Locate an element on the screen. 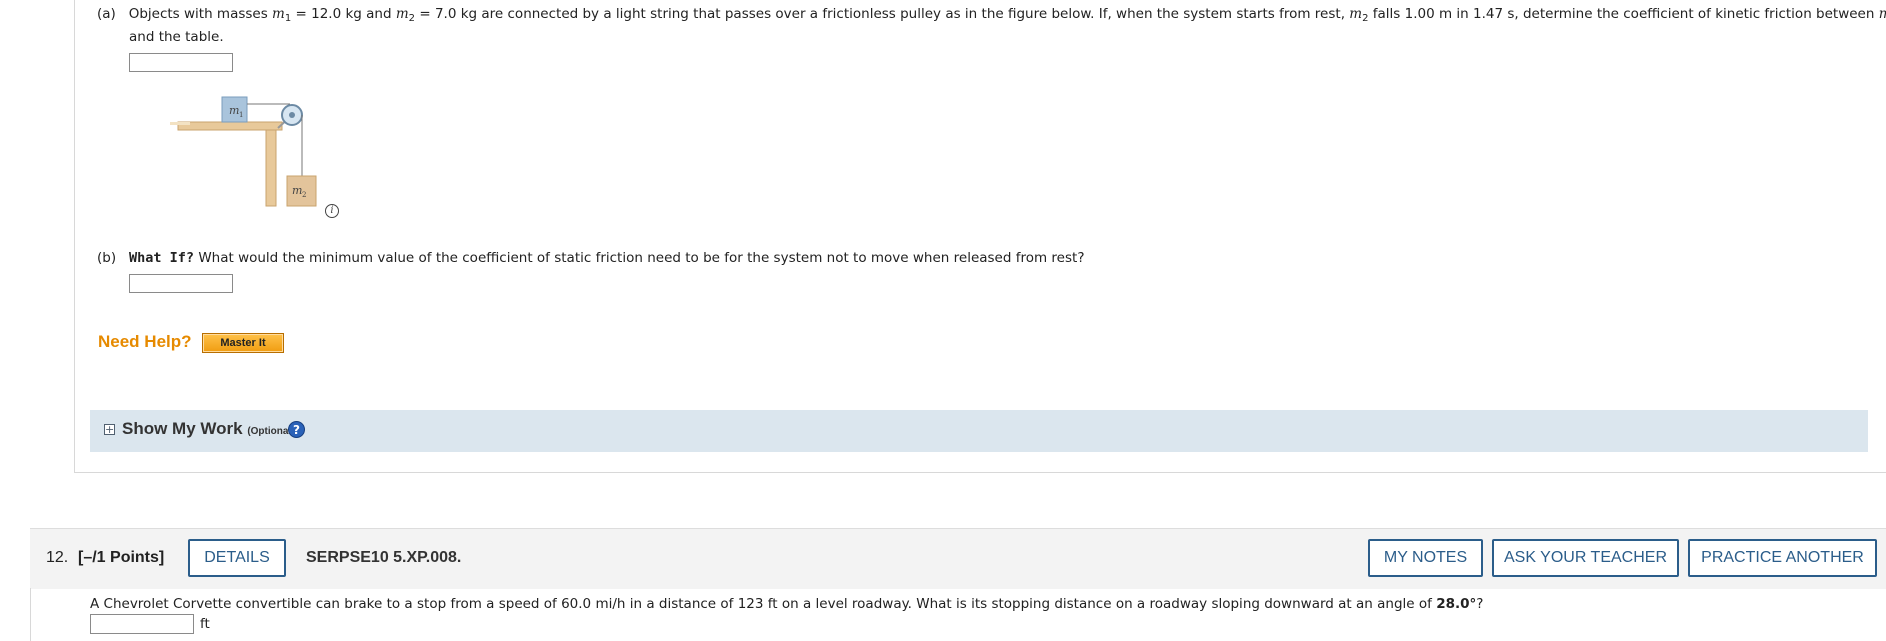  ask-your-teacher-button: ASK YOUR TEACHER is located at coordinates (1585, 558).